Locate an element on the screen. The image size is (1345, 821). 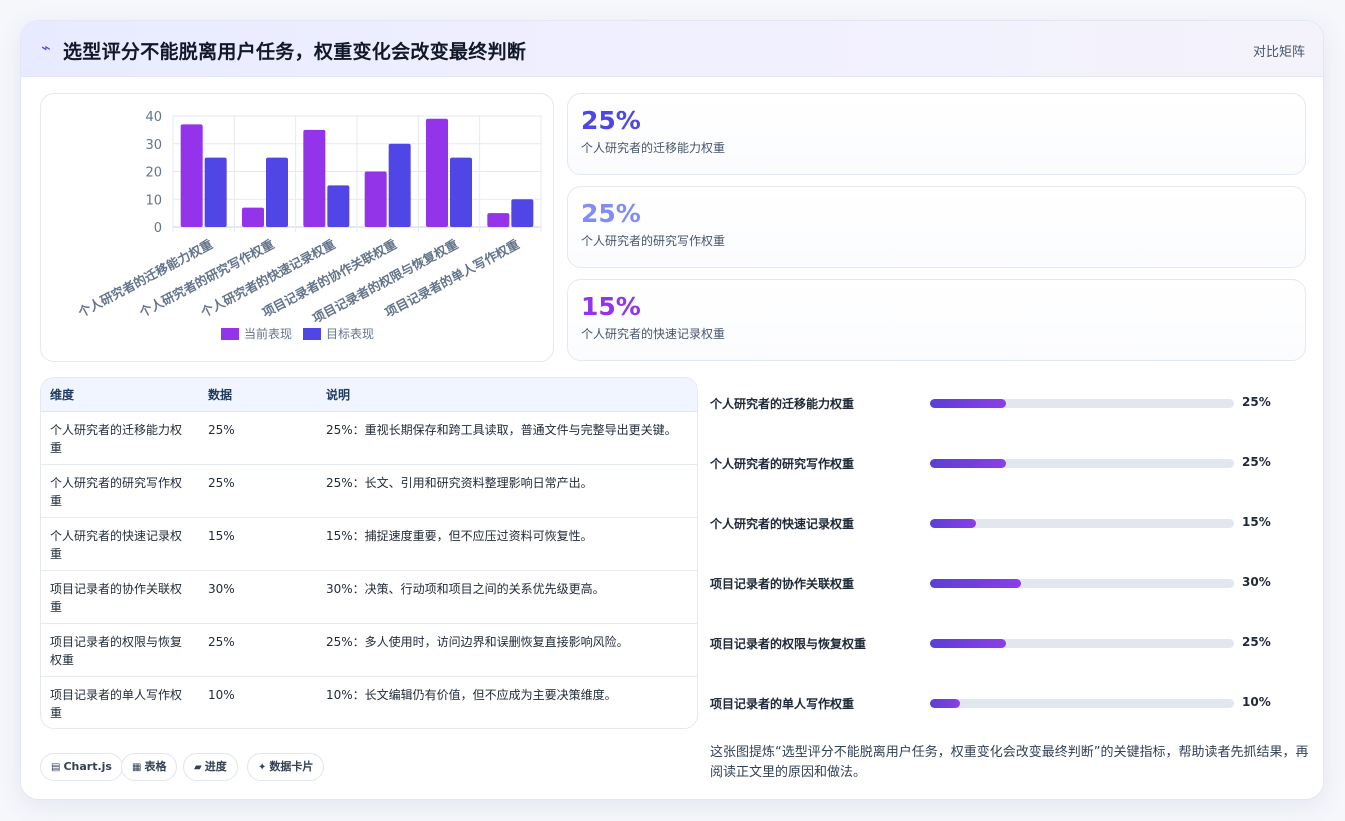
chip-data-card: ✦ 数据卡片 is located at coordinates (286, 767).